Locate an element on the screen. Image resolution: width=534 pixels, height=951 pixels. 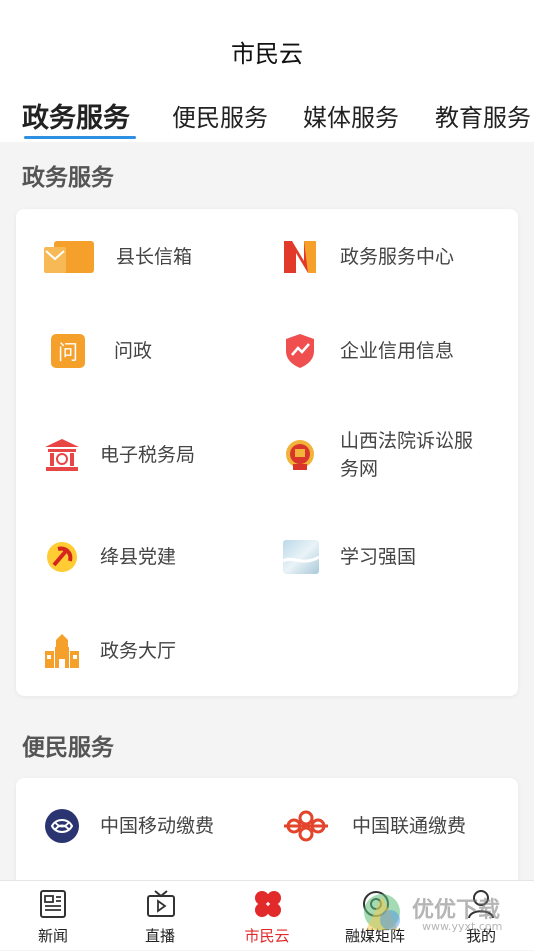
tab-convenience-services: 便民服务 is located at coordinates (220, 115).